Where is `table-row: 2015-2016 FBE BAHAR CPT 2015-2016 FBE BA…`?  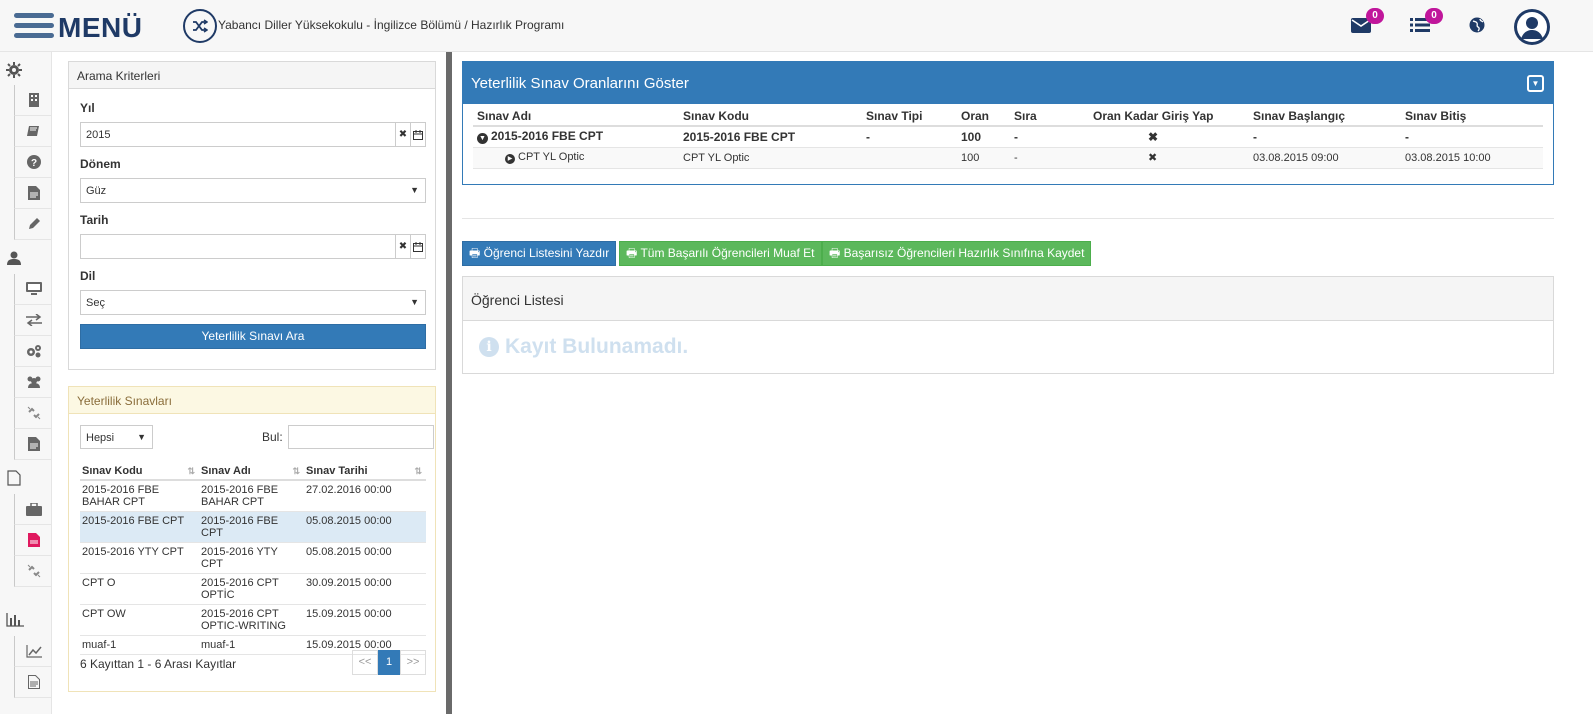 table-row: 2015-2016 FBE BAHAR CPT 2015-2016 FBE BA… is located at coordinates (253, 496).